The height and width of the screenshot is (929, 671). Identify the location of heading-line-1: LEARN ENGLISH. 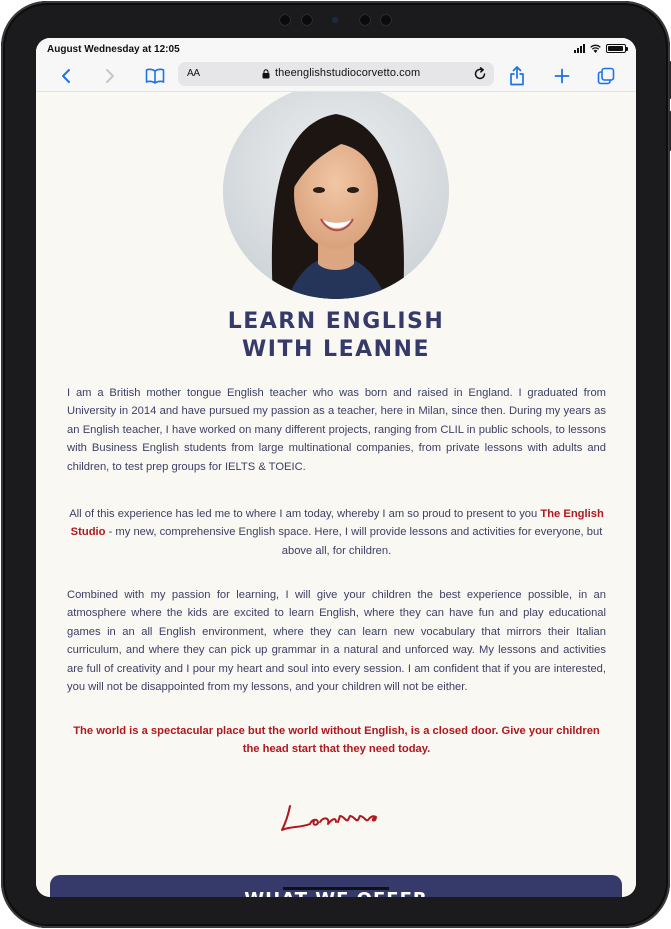
(336, 321).